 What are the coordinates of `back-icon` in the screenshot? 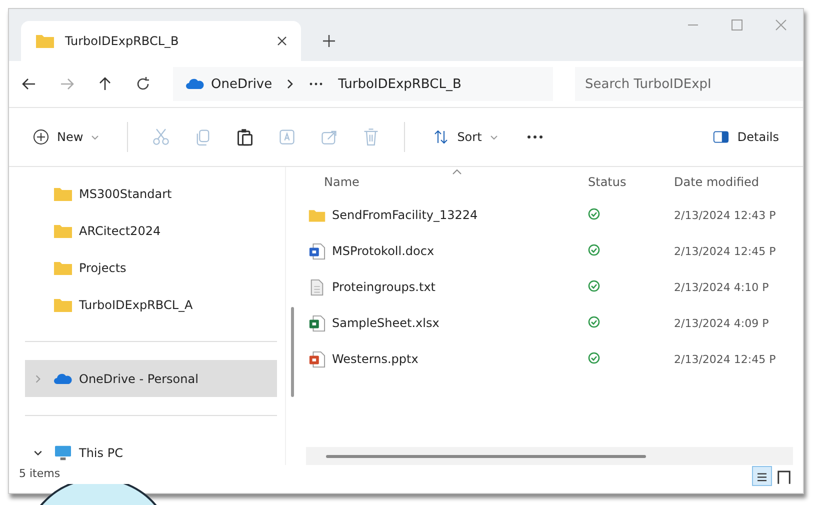 It's located at (29, 84).